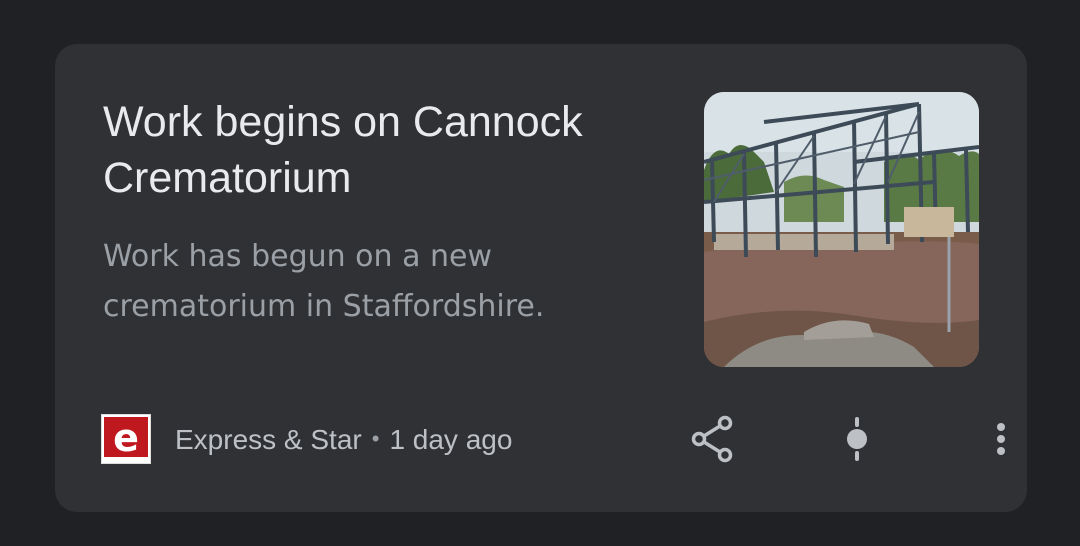 The image size is (1080, 546). I want to click on full-coverage-button, so click(857, 439).